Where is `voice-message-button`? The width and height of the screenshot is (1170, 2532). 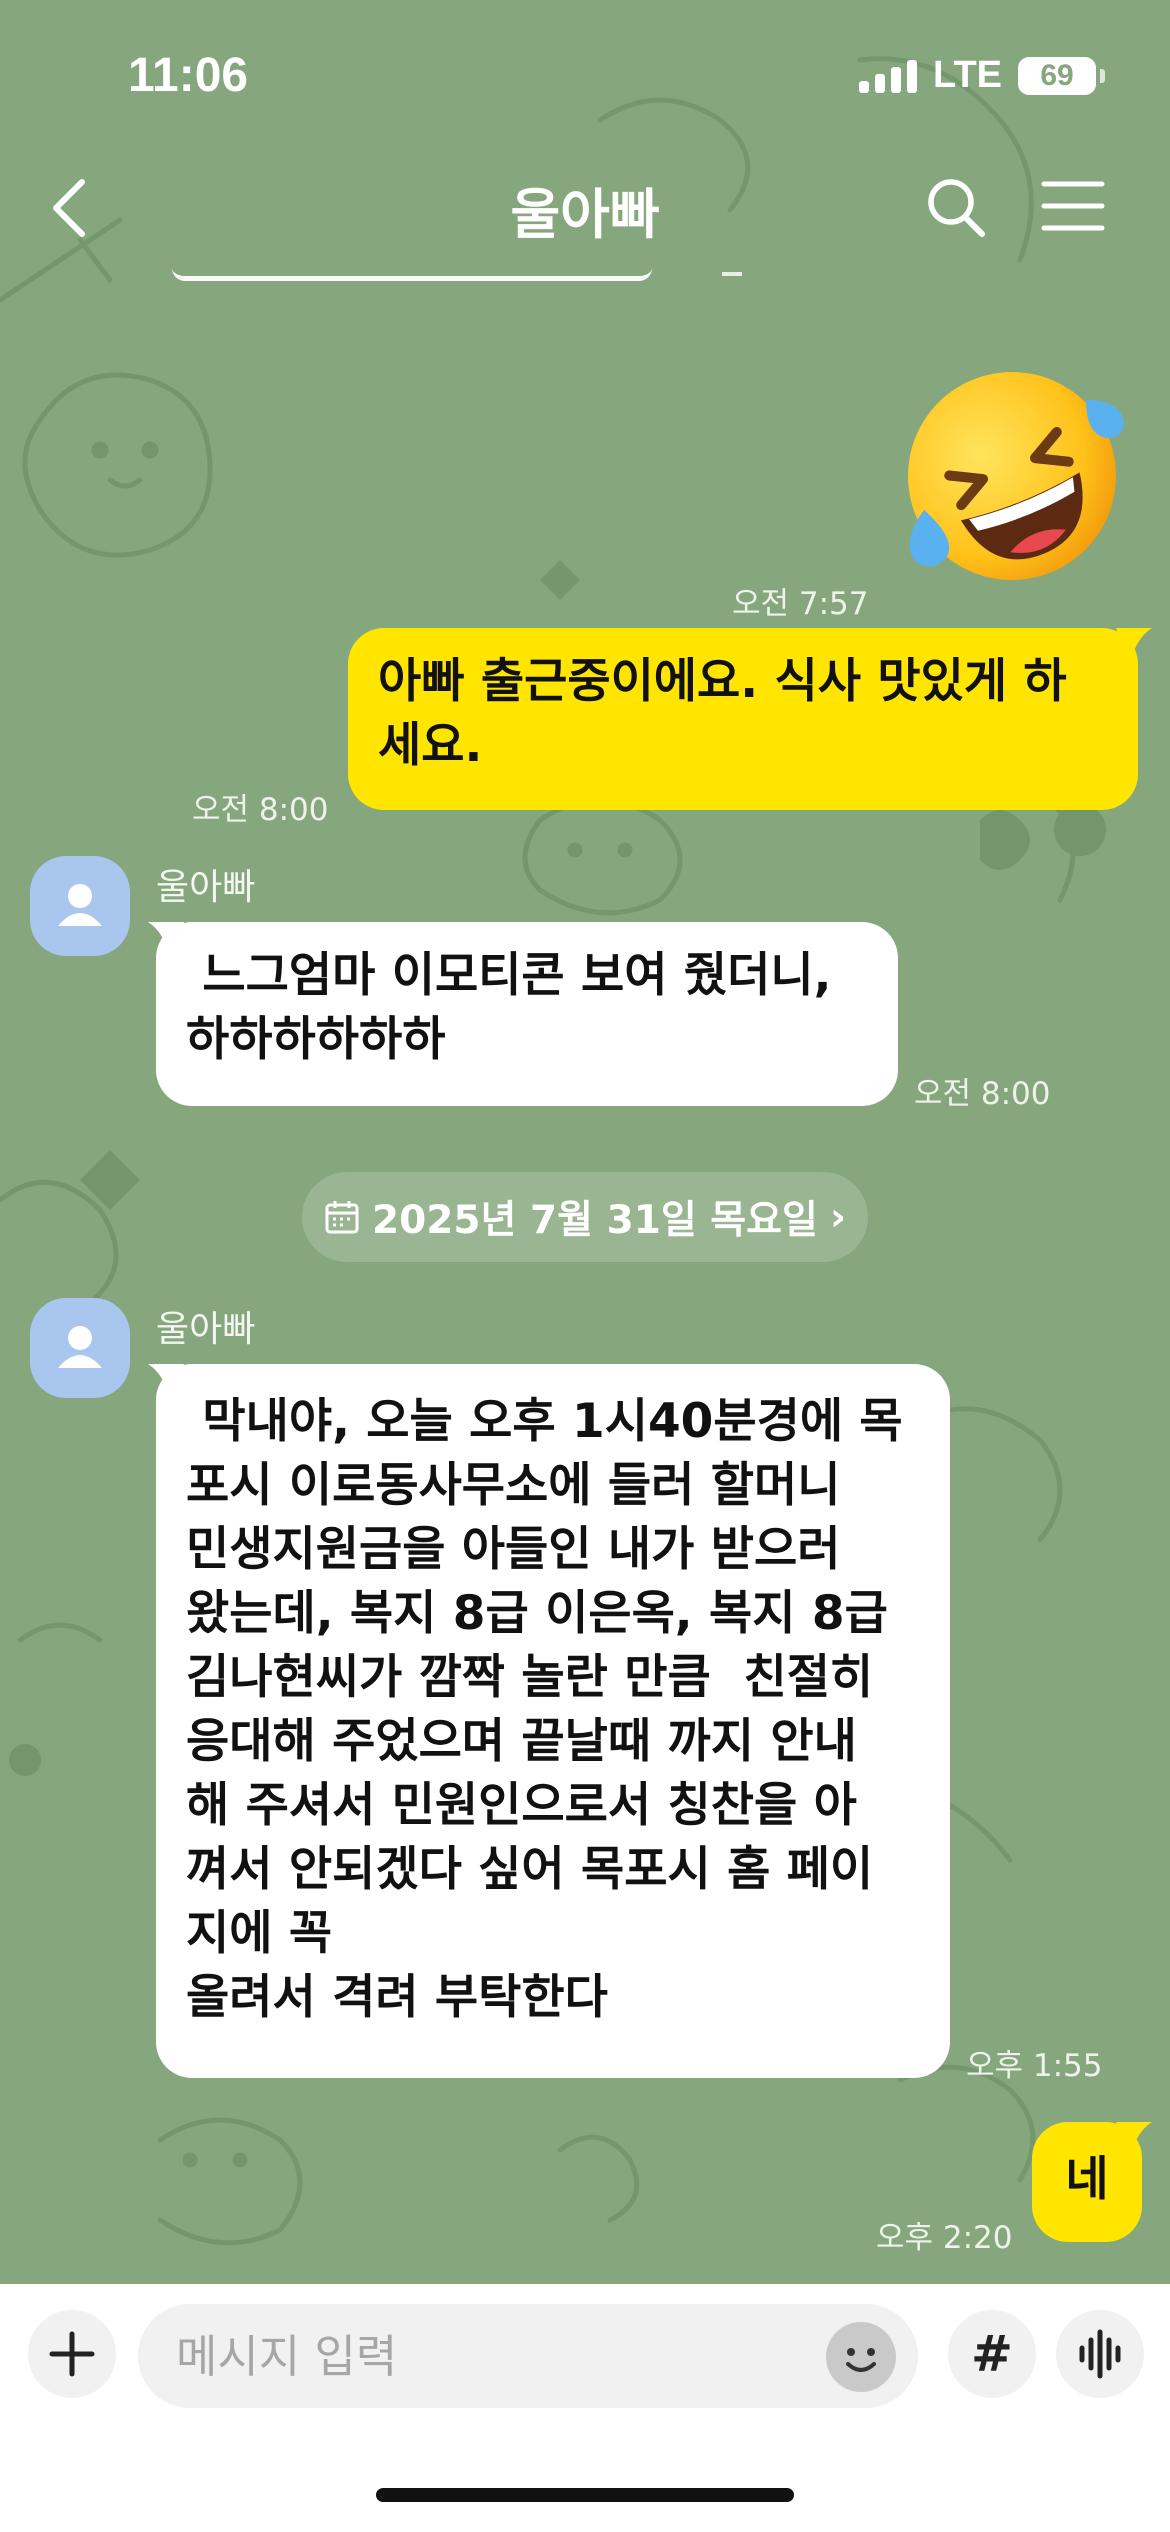 voice-message-button is located at coordinates (1100, 2354).